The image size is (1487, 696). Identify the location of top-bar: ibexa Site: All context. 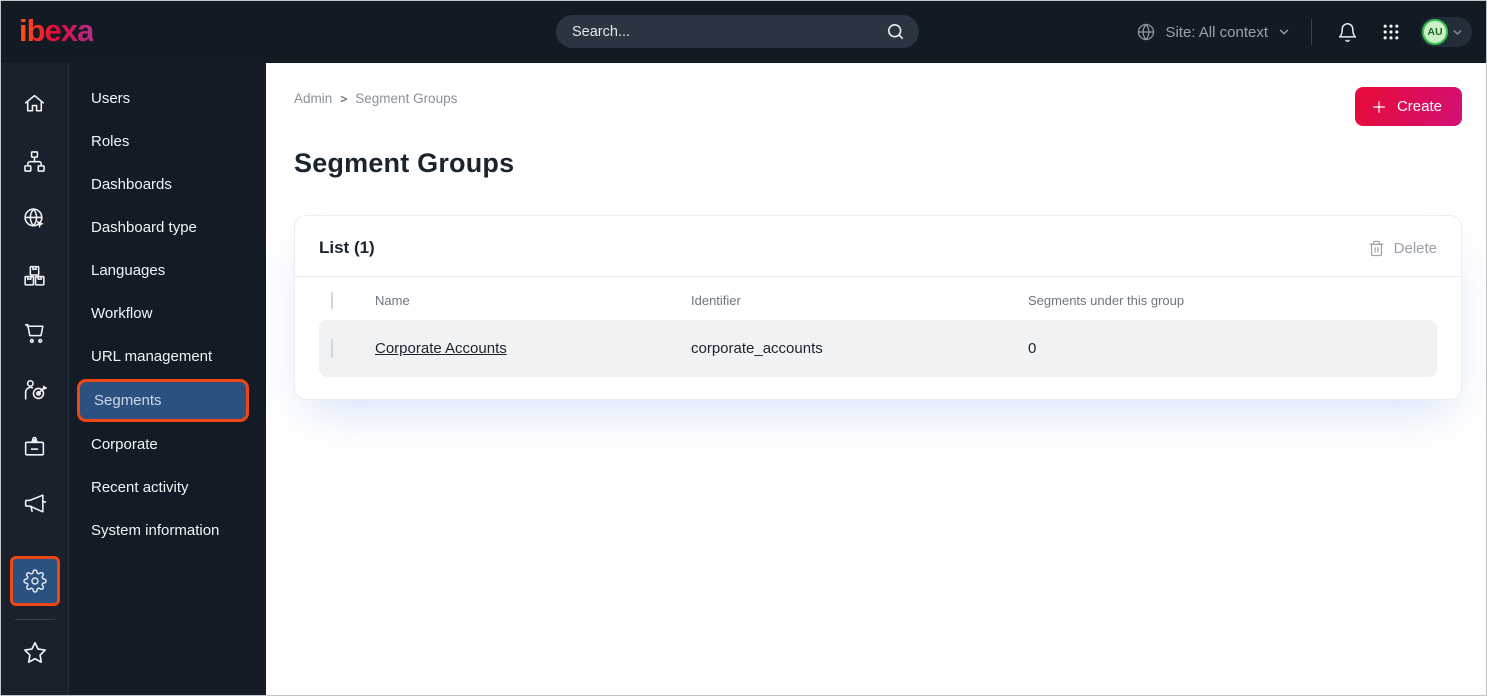
(743, 32).